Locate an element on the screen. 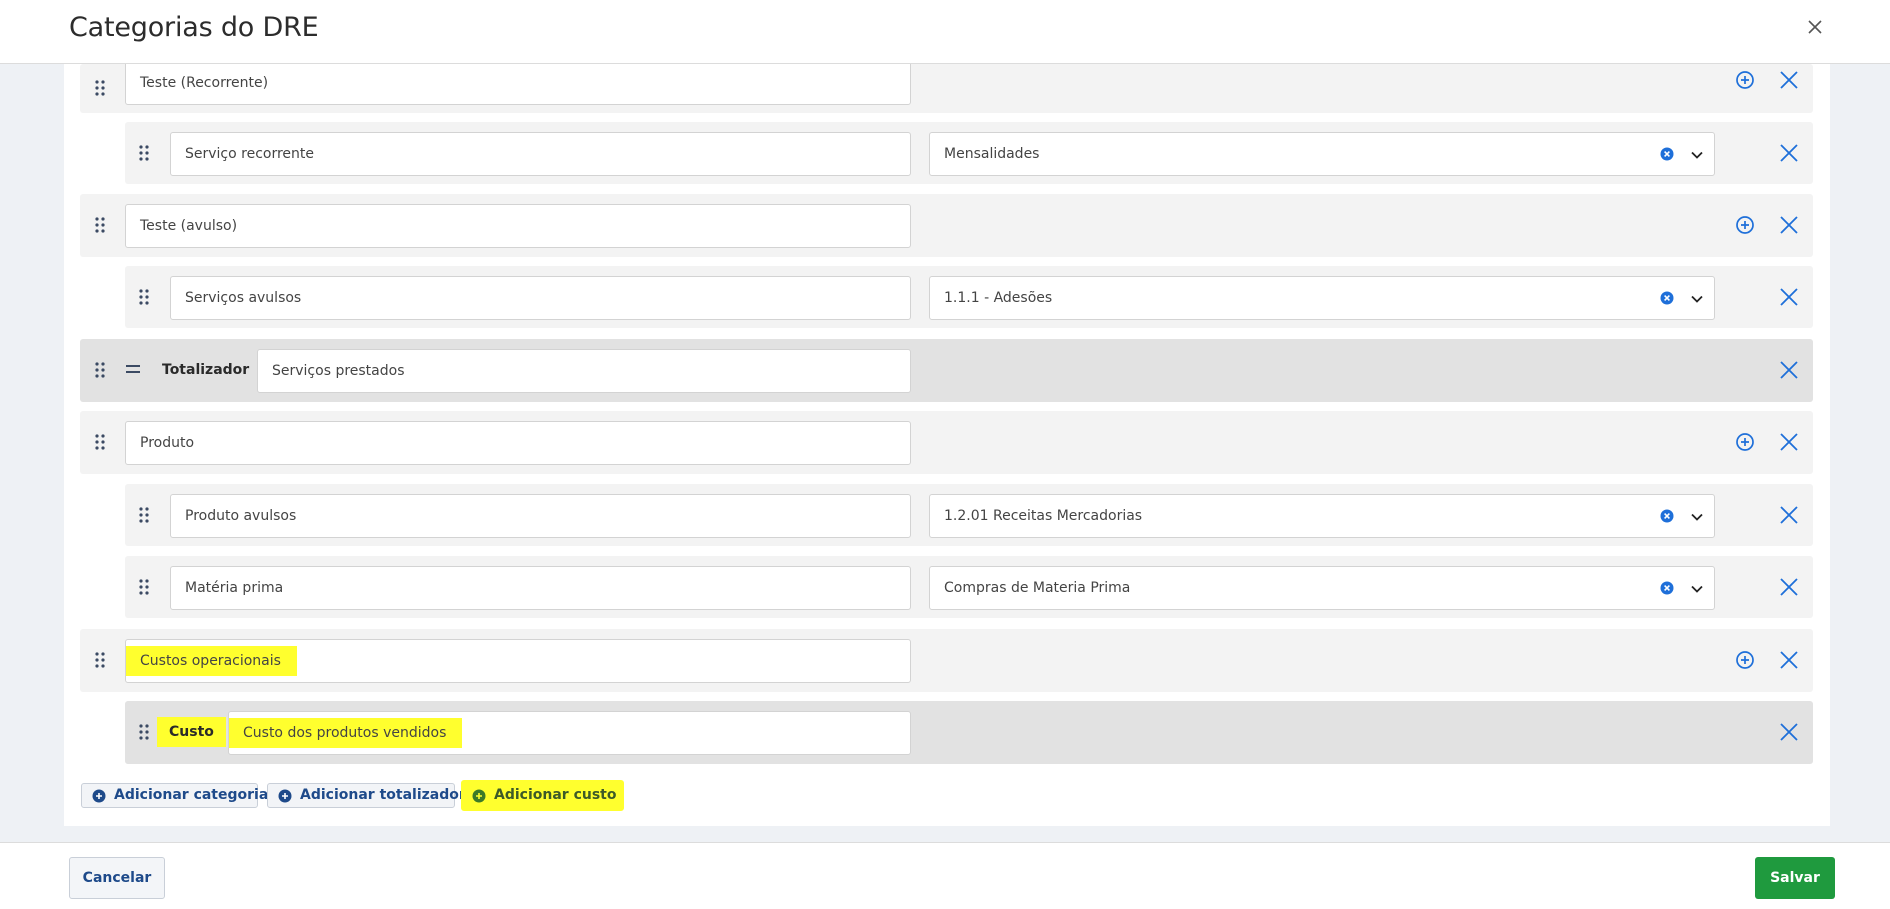 Image resolution: width=1890 pixels, height=909 pixels. totalizer-name-input: Serviços prestados is located at coordinates (584, 371).